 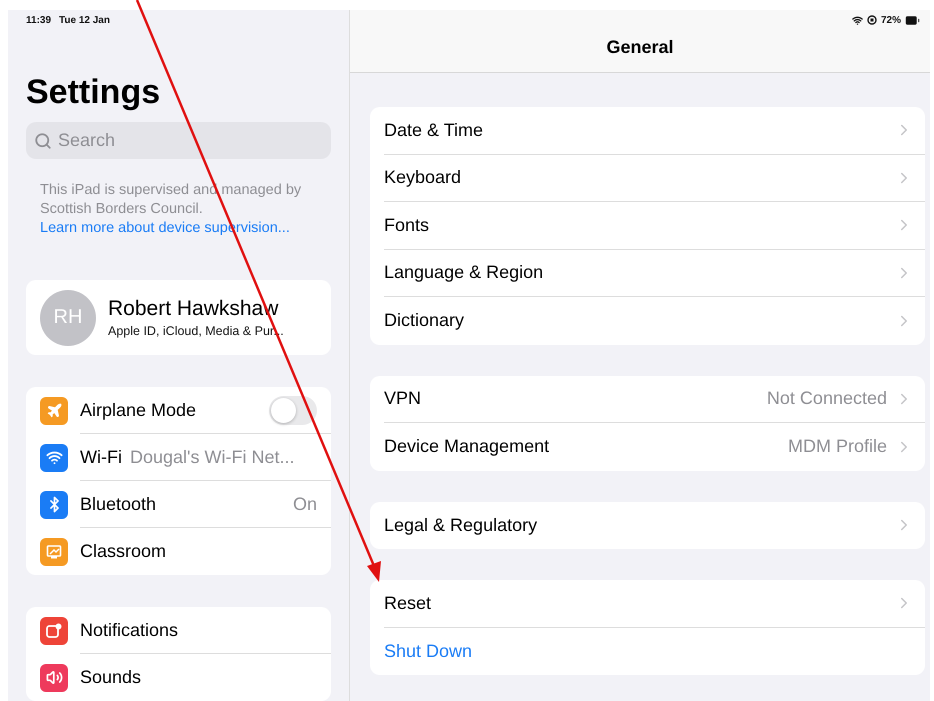 I want to click on airplane-icon, so click(x=54, y=410).